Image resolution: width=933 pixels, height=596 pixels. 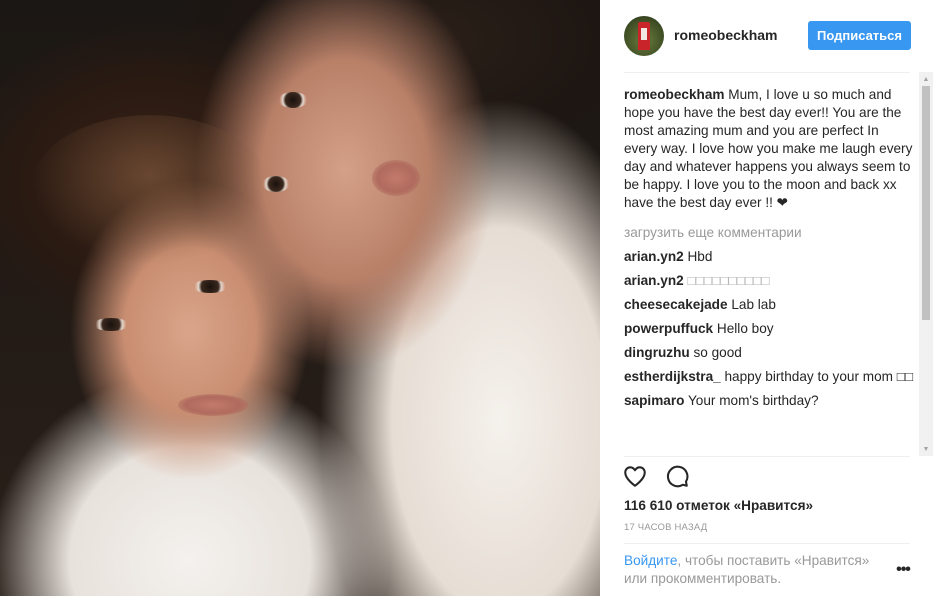 I want to click on more-options-icon: •••, so click(x=903, y=570).